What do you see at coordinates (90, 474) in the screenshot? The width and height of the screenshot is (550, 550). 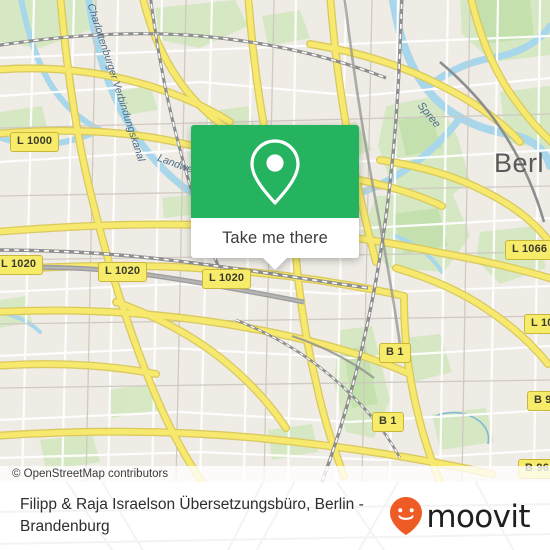 I see `attribution-text: © OpenStreetMap contributors` at bounding box center [90, 474].